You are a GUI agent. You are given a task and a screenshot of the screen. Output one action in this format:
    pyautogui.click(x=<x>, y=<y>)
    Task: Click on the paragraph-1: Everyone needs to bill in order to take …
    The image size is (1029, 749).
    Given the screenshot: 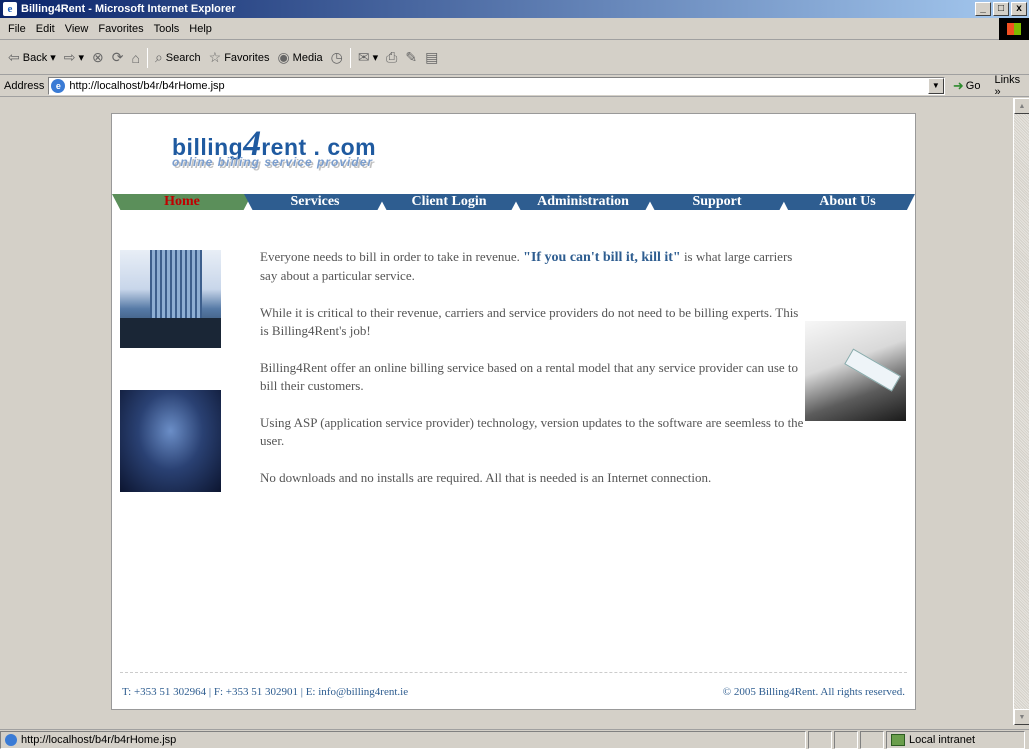 What is the action you would take?
    pyautogui.click(x=526, y=266)
    